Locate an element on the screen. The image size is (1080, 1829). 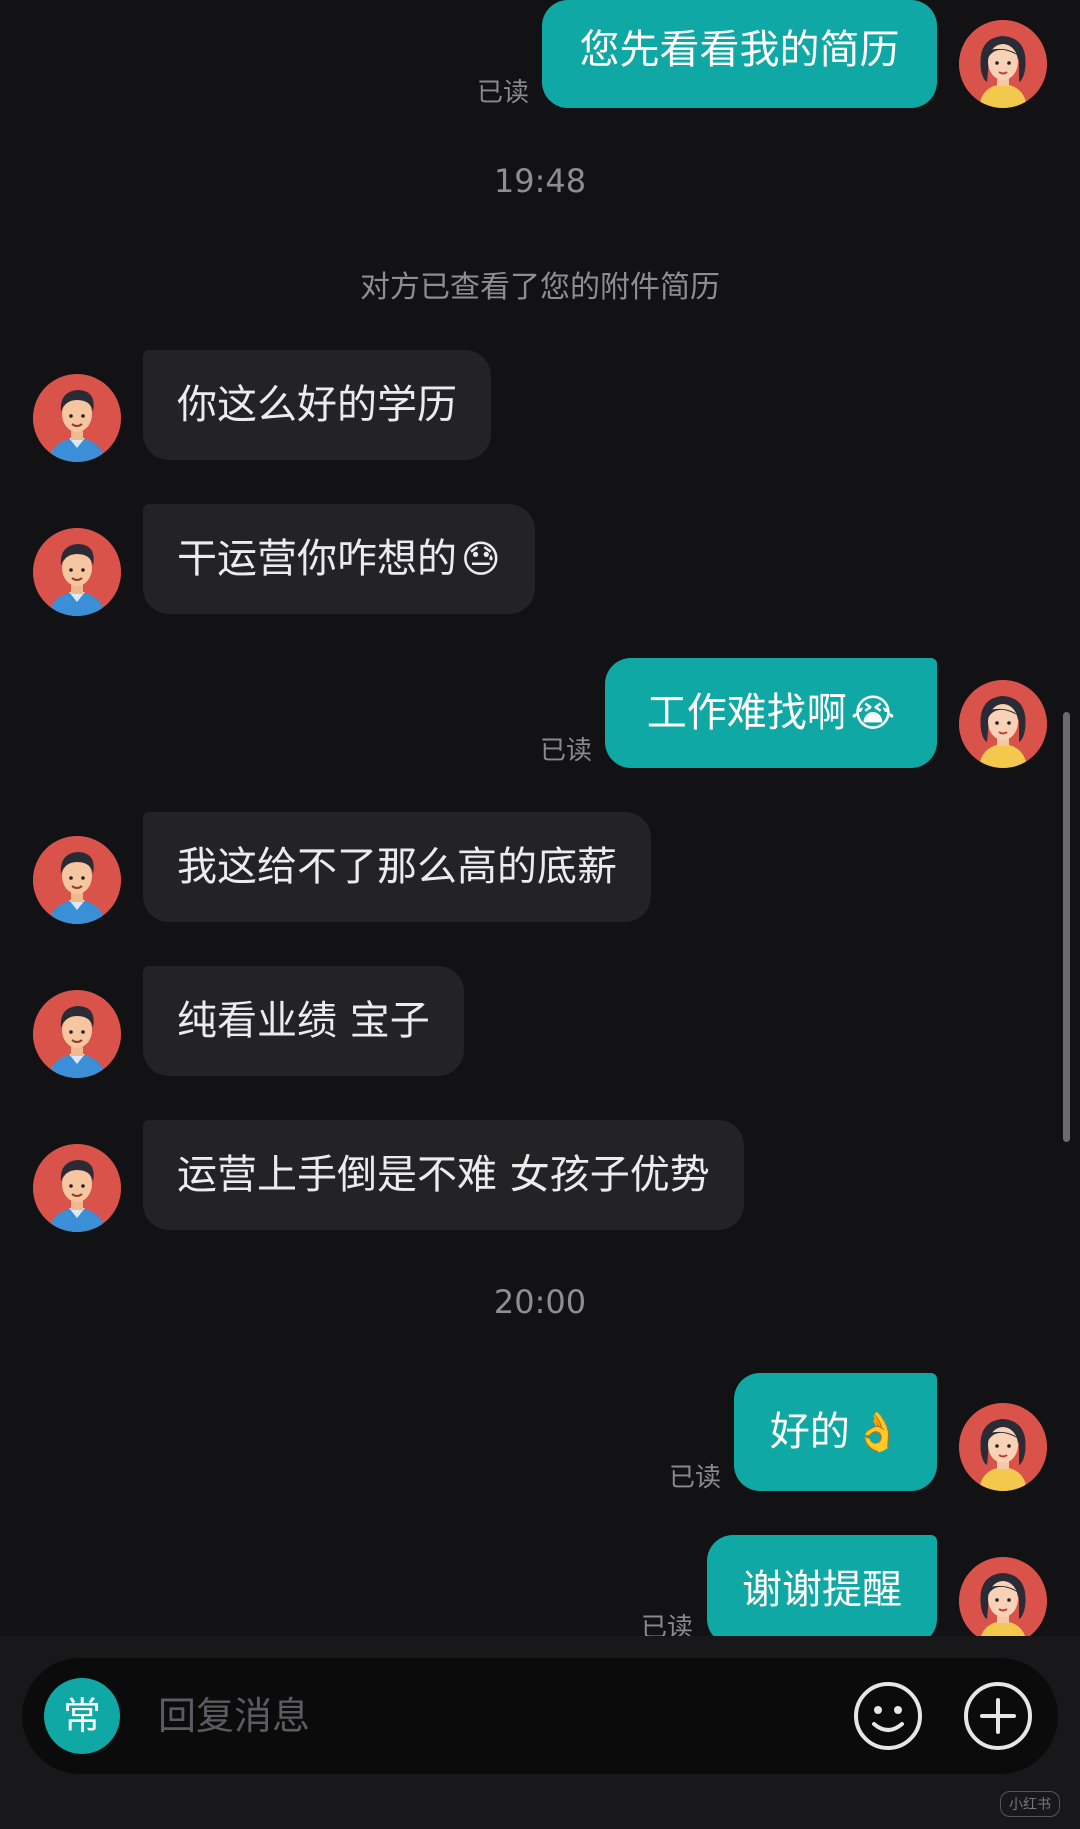
system-notice: 对方已查看了您的附件简历 is located at coordinates (540, 287).